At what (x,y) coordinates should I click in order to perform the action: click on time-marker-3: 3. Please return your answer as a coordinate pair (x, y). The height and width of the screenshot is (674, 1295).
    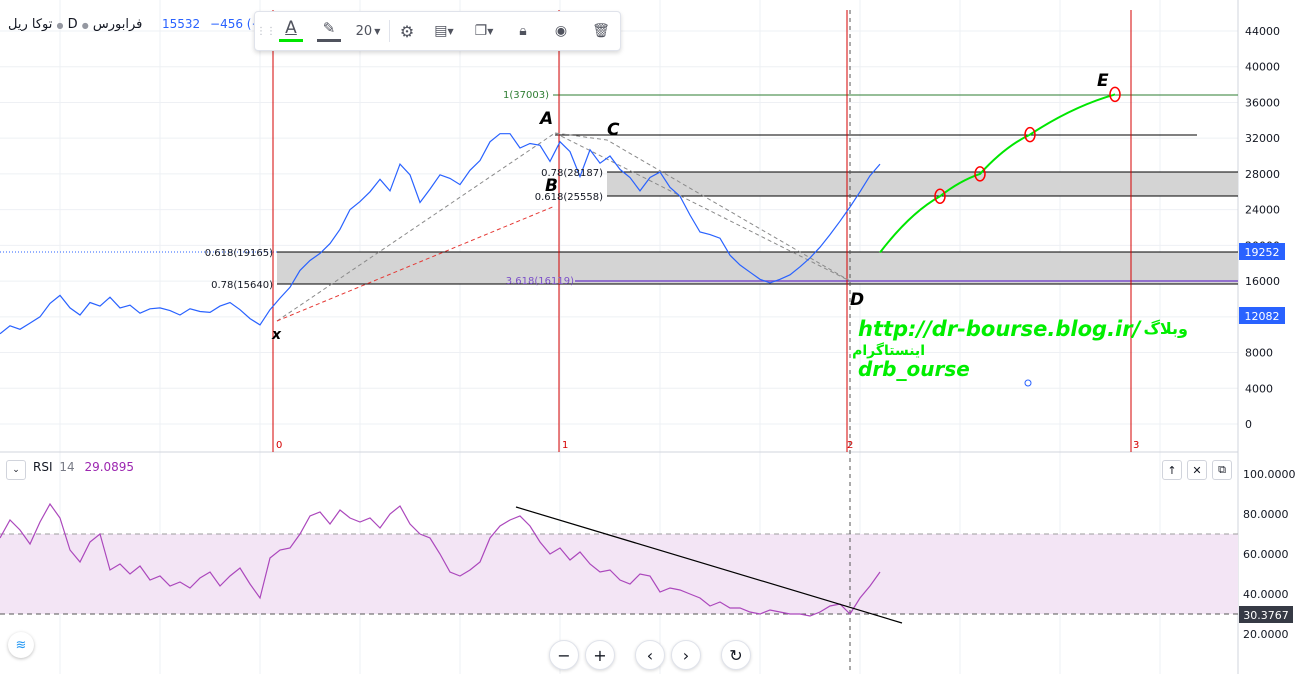
    Looking at the image, I should click on (1136, 445).